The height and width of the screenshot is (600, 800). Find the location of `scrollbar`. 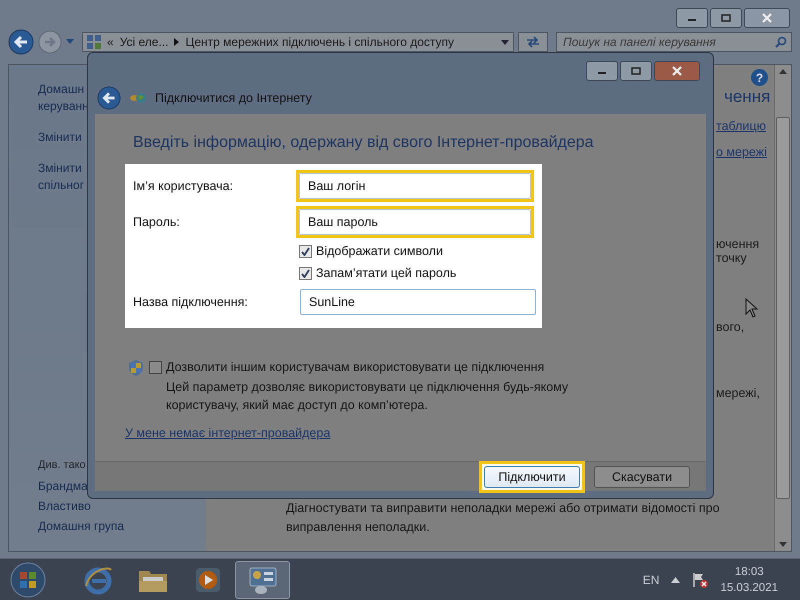

scrollbar is located at coordinates (782, 308).